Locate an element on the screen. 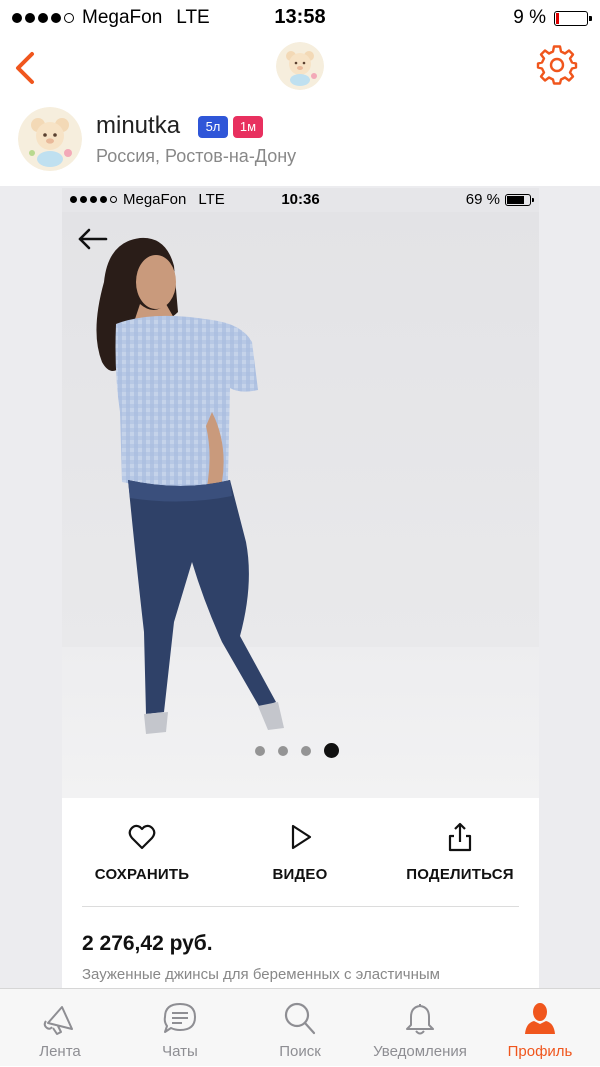 The width and height of the screenshot is (600, 1067). arrow-left-icon is located at coordinates (93, 239).